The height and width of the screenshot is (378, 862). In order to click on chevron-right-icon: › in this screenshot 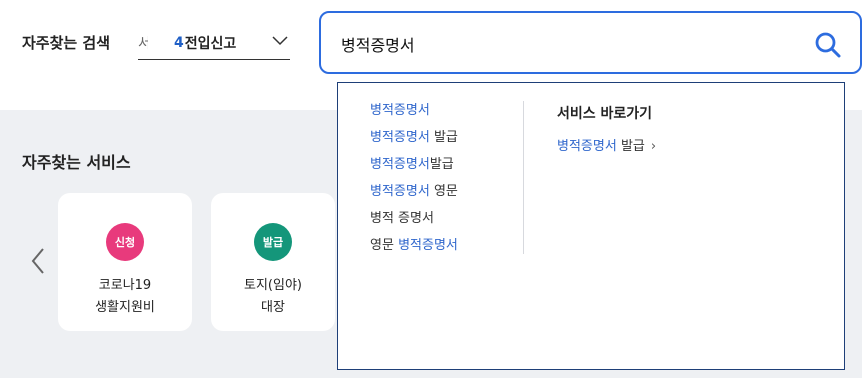, I will do `click(653, 146)`.